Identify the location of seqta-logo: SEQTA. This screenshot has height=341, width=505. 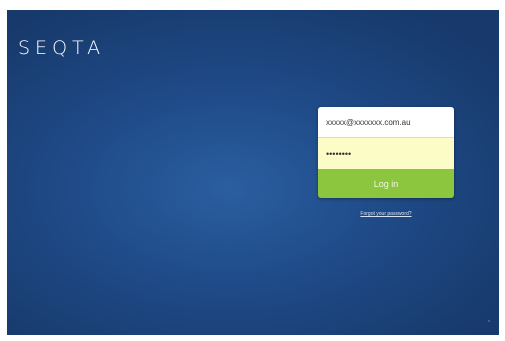
(62, 48).